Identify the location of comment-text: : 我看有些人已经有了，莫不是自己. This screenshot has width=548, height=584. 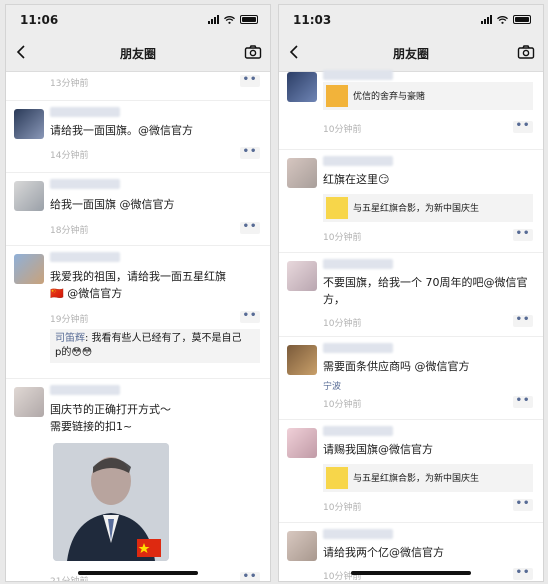
(163, 338).